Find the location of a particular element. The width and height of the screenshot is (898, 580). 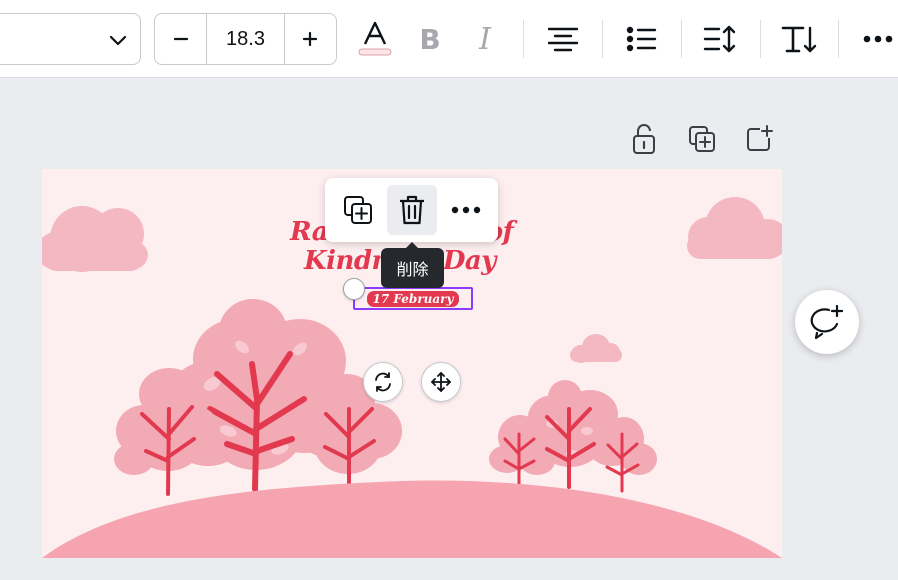

add-comment-button is located at coordinates (827, 322).